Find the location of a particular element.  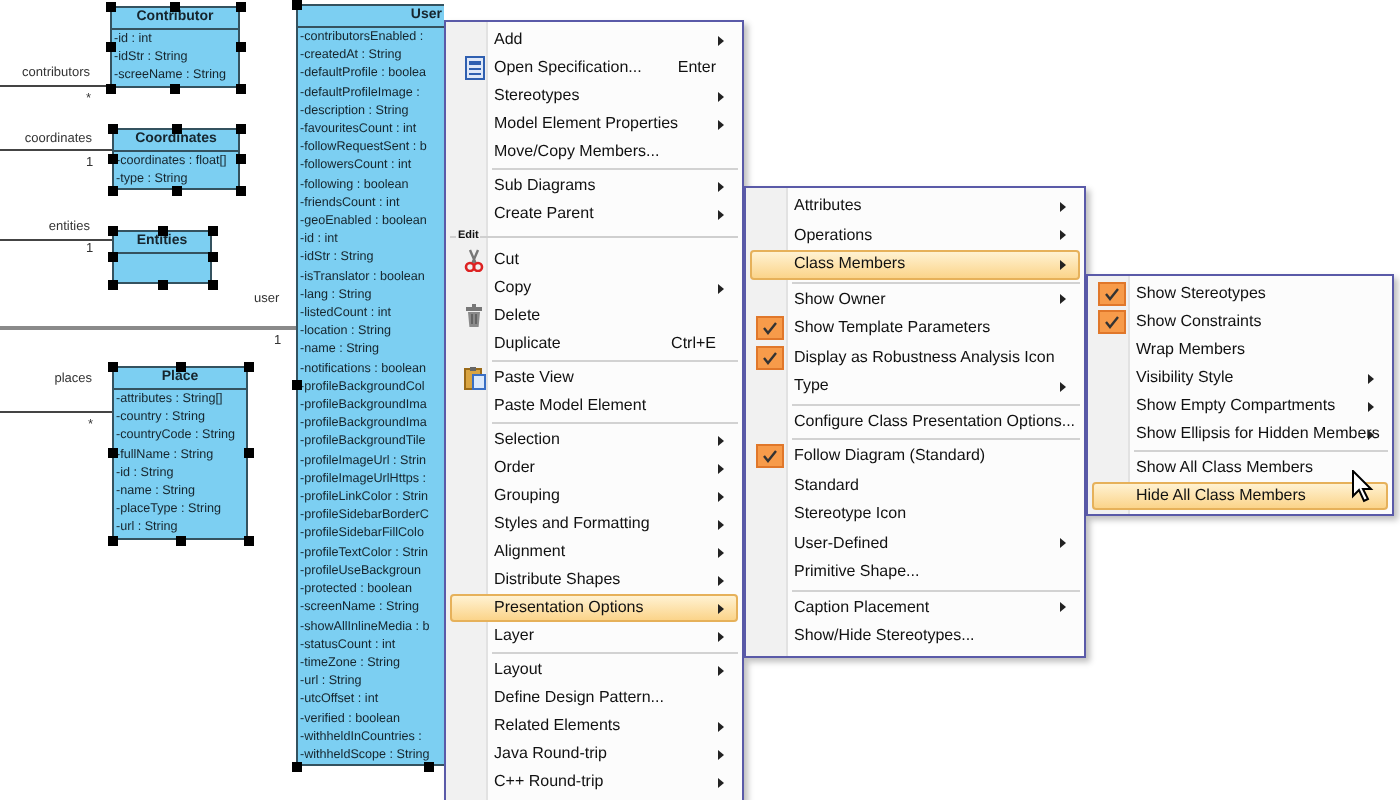

menu-item: Sub Diagrams is located at coordinates (594, 186).